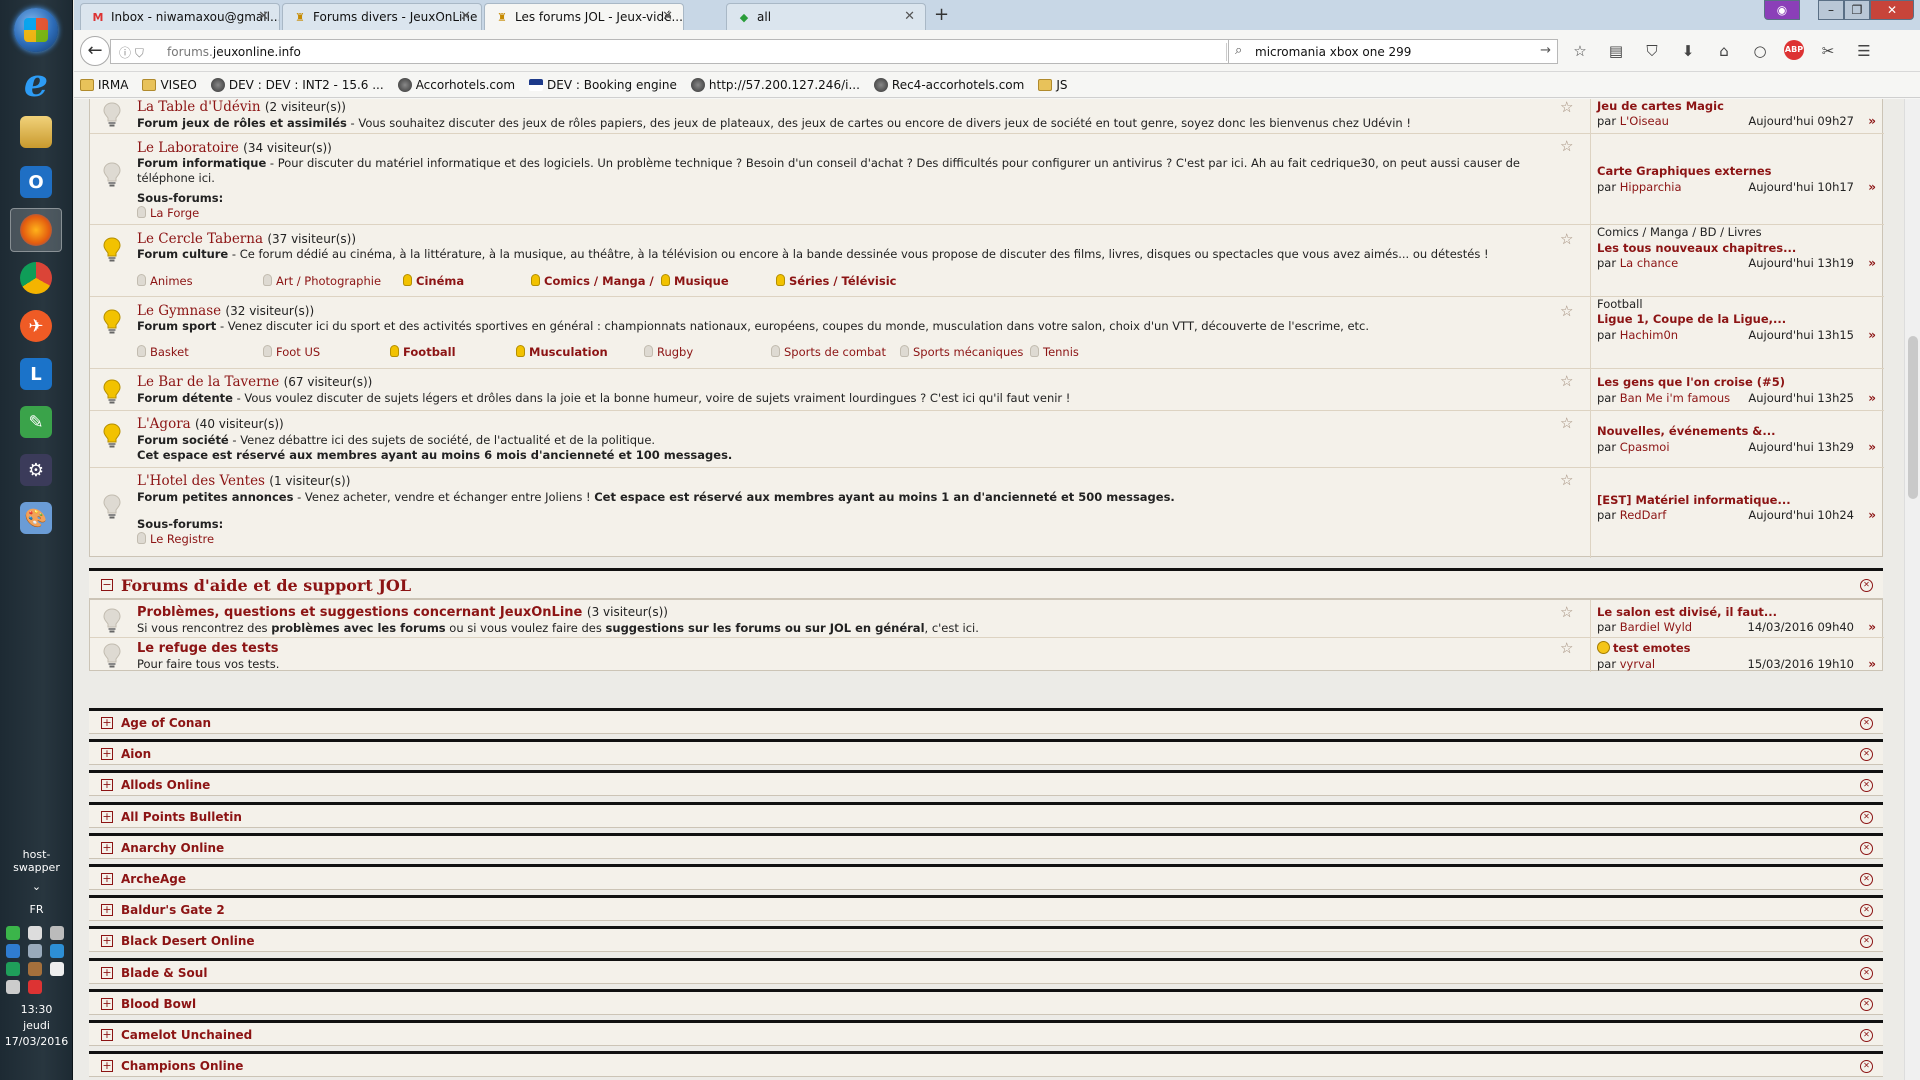 The height and width of the screenshot is (1080, 1920). What do you see at coordinates (695, 281) in the screenshot?
I see `subforum-link: Musique` at bounding box center [695, 281].